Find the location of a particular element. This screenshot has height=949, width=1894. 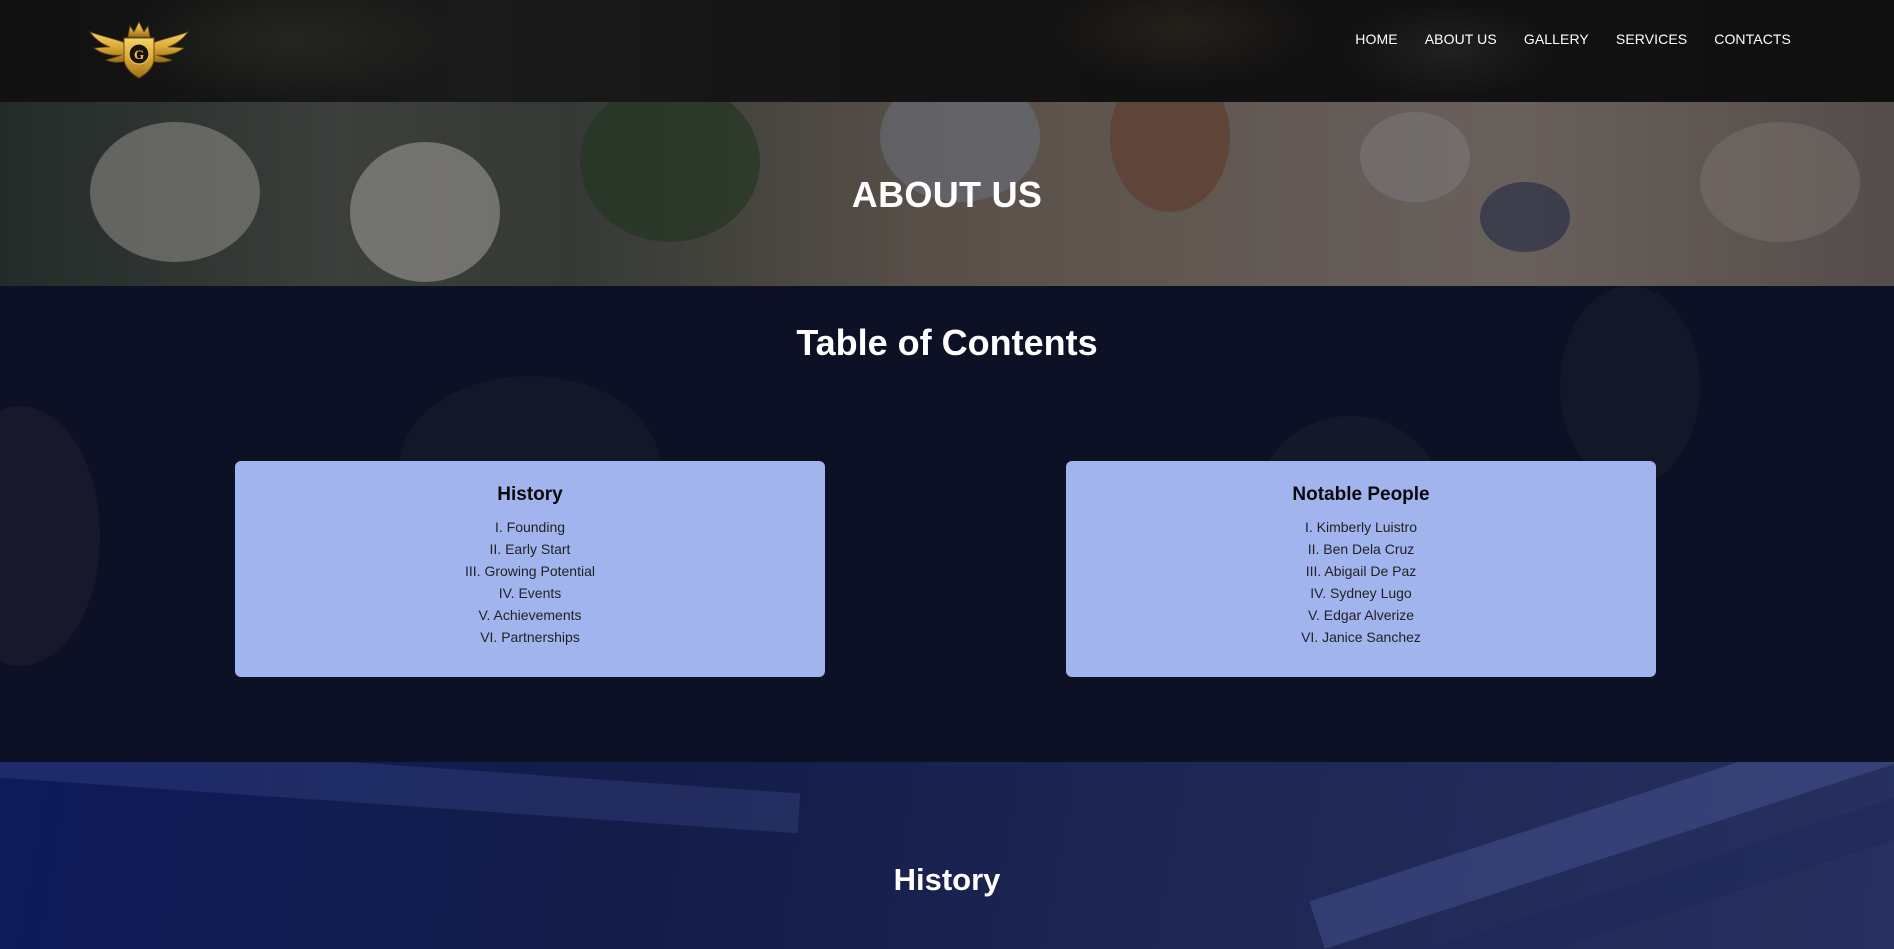

page-title: ABOUT US is located at coordinates (947, 194).